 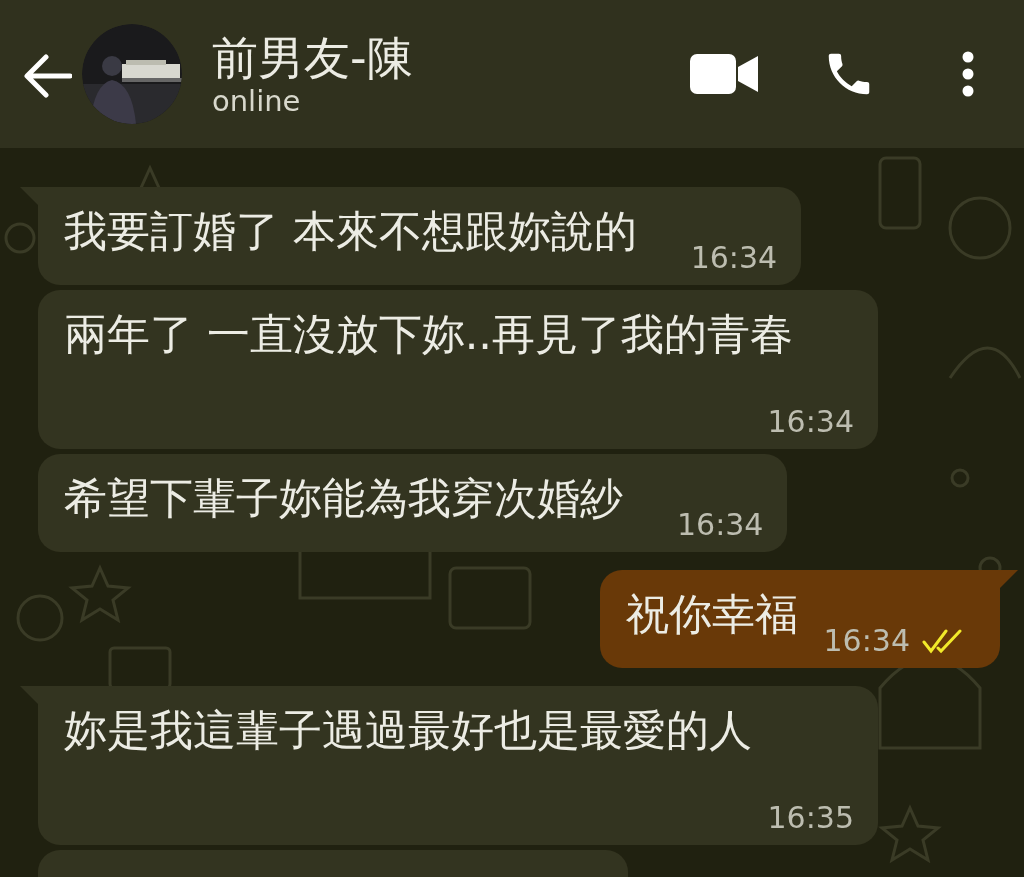 What do you see at coordinates (428, 334) in the screenshot?
I see `message-text: 兩年了 一直沒放下妳..再見了我的青春` at bounding box center [428, 334].